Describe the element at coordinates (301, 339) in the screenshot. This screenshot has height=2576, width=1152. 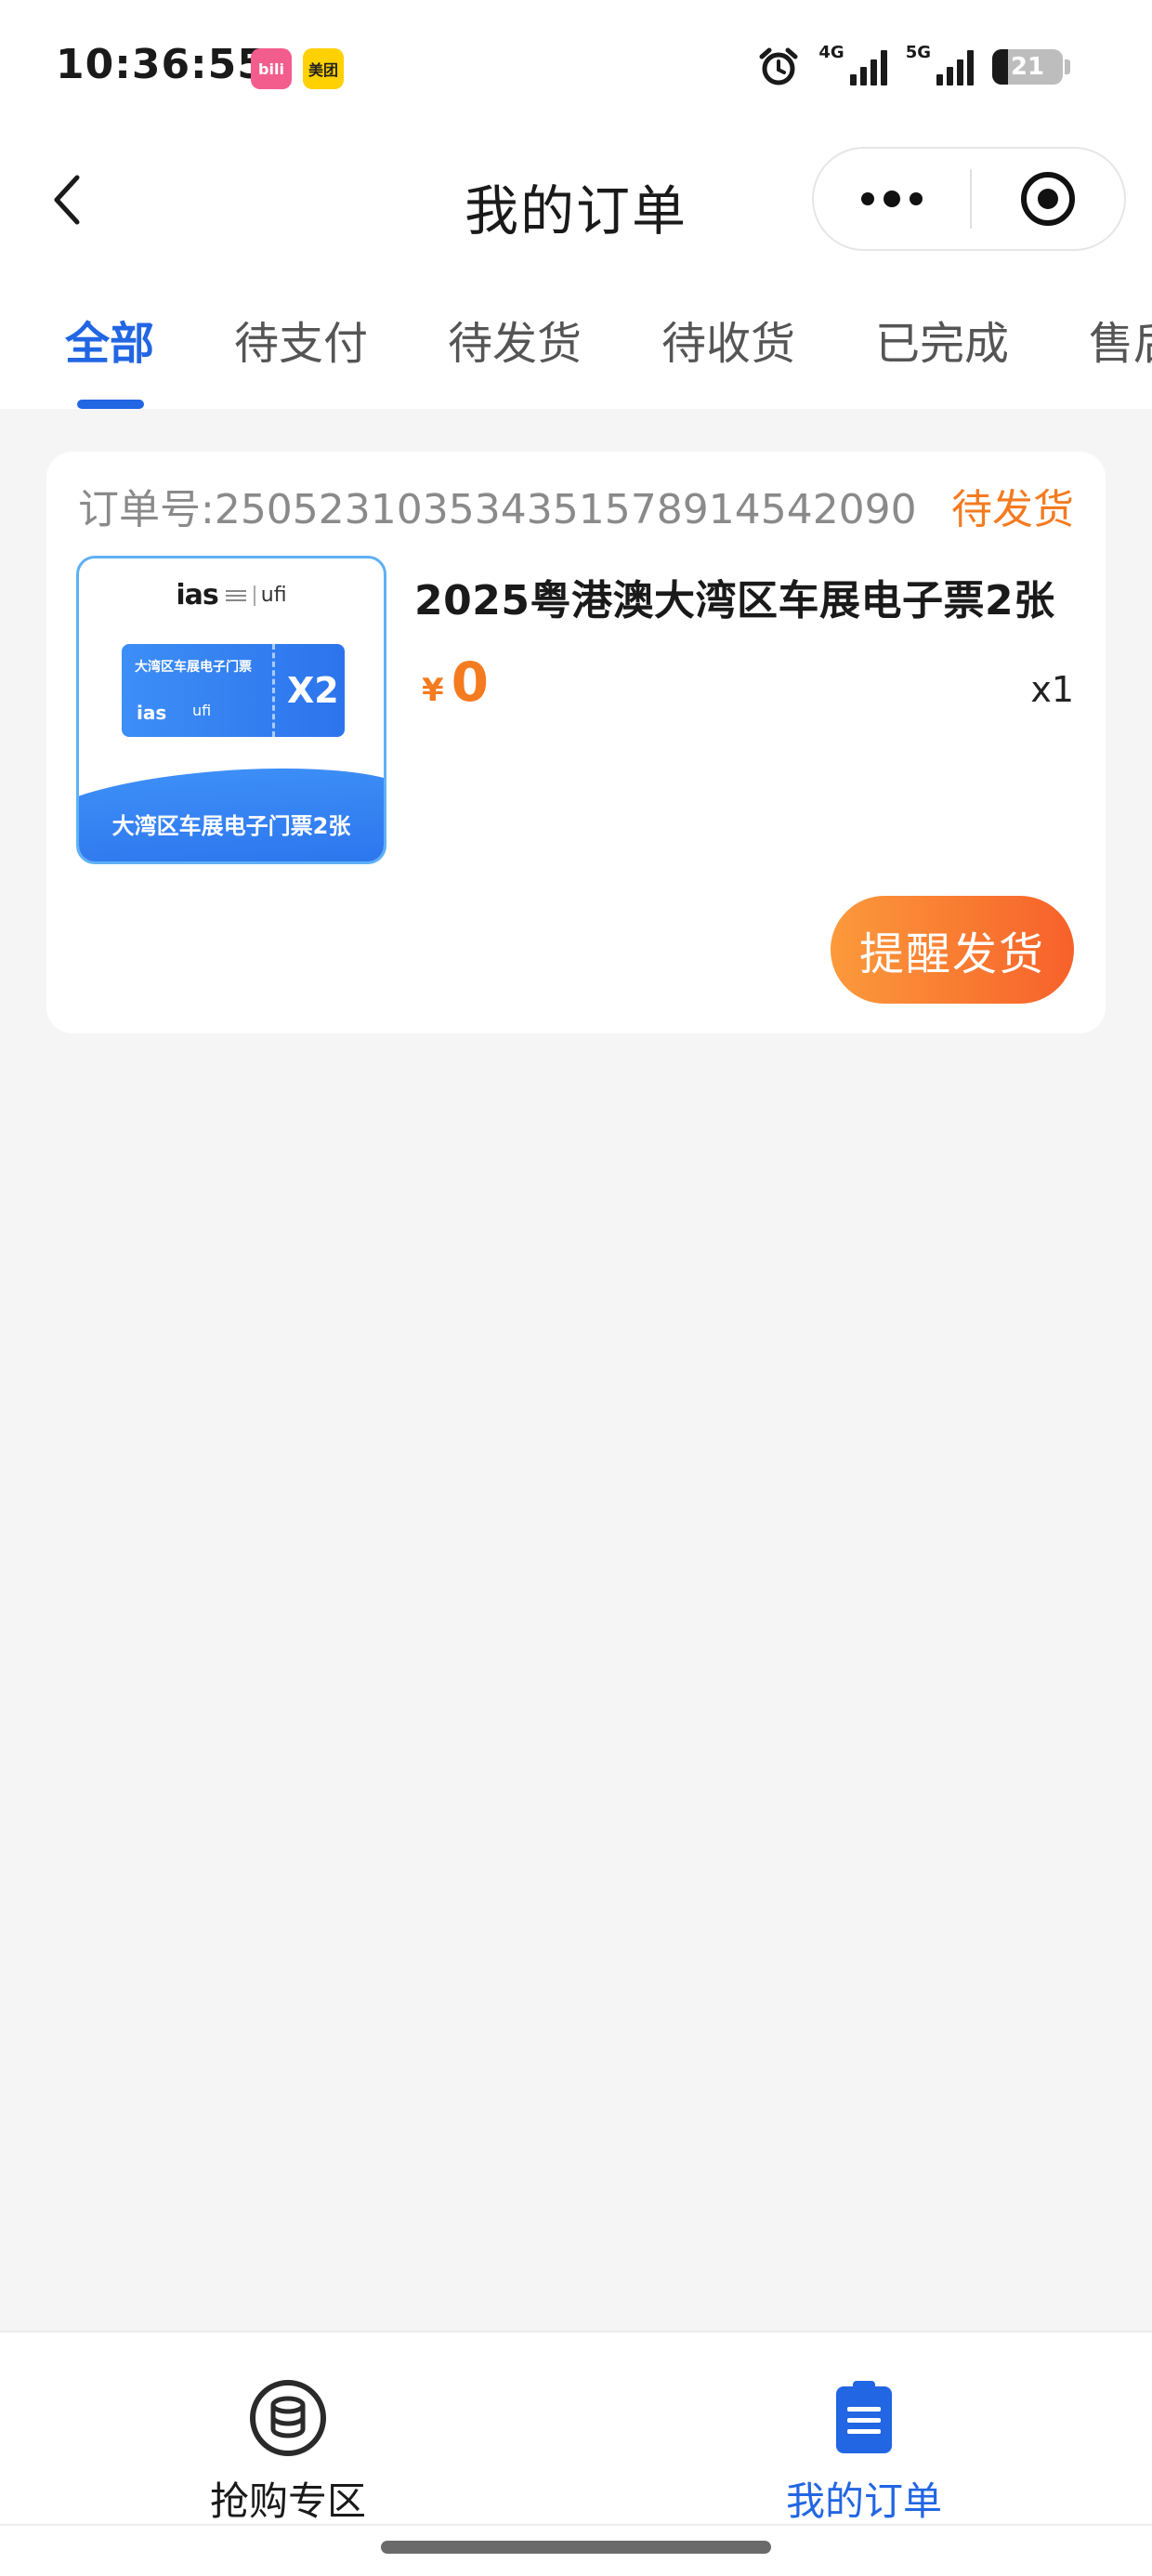
I see `tab-pending-payment: 待支付` at that location.